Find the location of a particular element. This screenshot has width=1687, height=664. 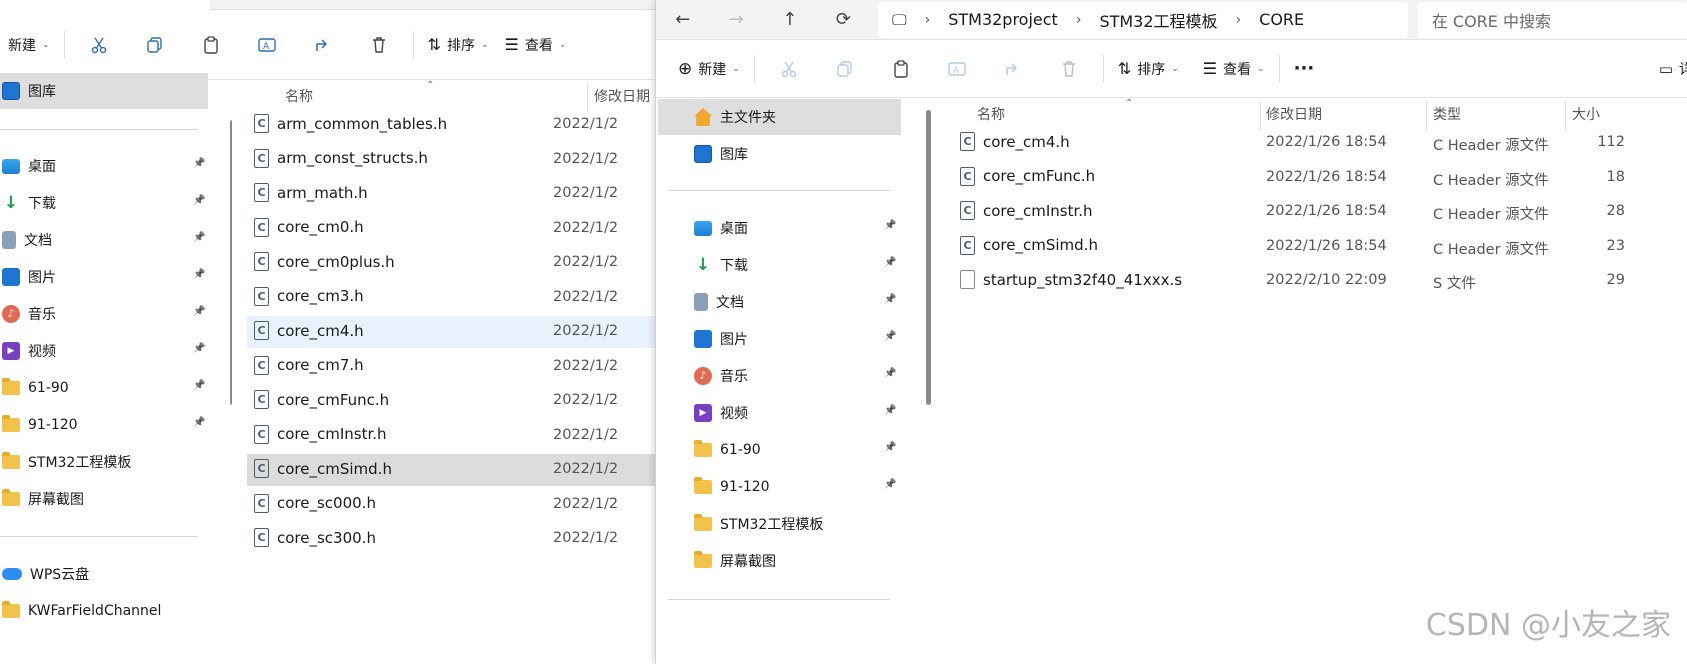

file-name: Ccore_sc000.h is located at coordinates (315, 503).